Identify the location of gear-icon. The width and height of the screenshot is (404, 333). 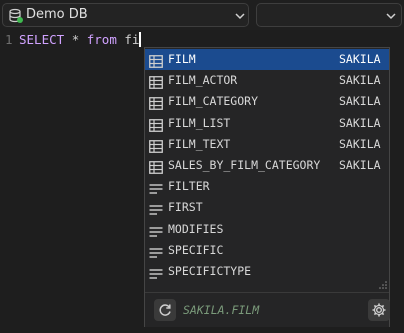
(379, 310).